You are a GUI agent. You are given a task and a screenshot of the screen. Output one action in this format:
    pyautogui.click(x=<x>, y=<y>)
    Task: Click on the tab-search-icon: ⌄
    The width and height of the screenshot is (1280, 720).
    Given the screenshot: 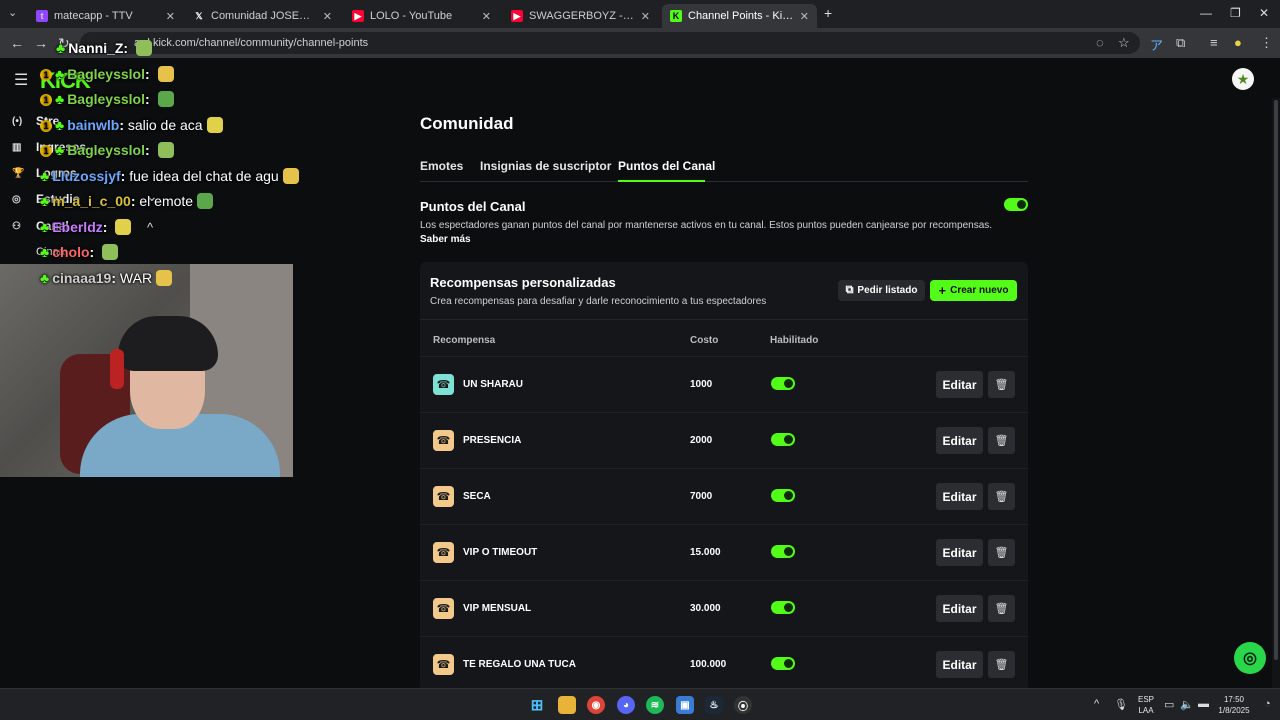 What is the action you would take?
    pyautogui.click(x=12, y=12)
    